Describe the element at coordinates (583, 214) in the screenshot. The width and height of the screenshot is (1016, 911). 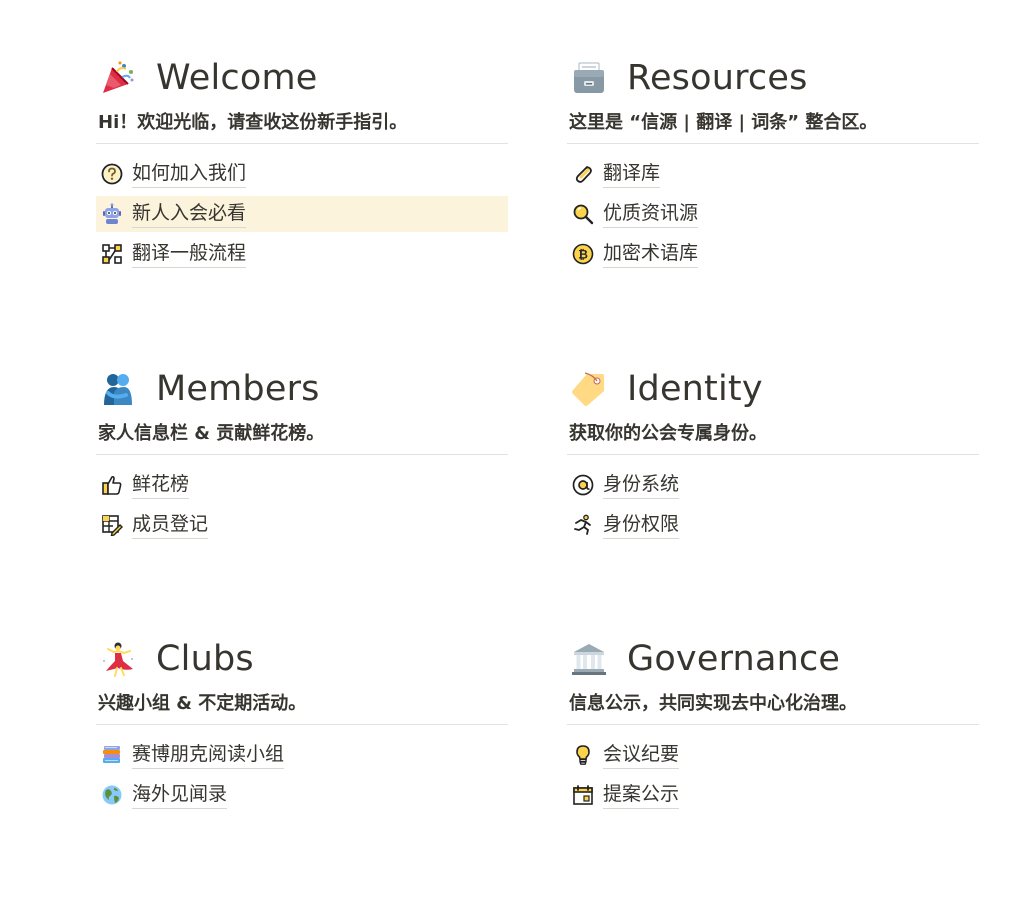
I see `magnifier-icon` at that location.